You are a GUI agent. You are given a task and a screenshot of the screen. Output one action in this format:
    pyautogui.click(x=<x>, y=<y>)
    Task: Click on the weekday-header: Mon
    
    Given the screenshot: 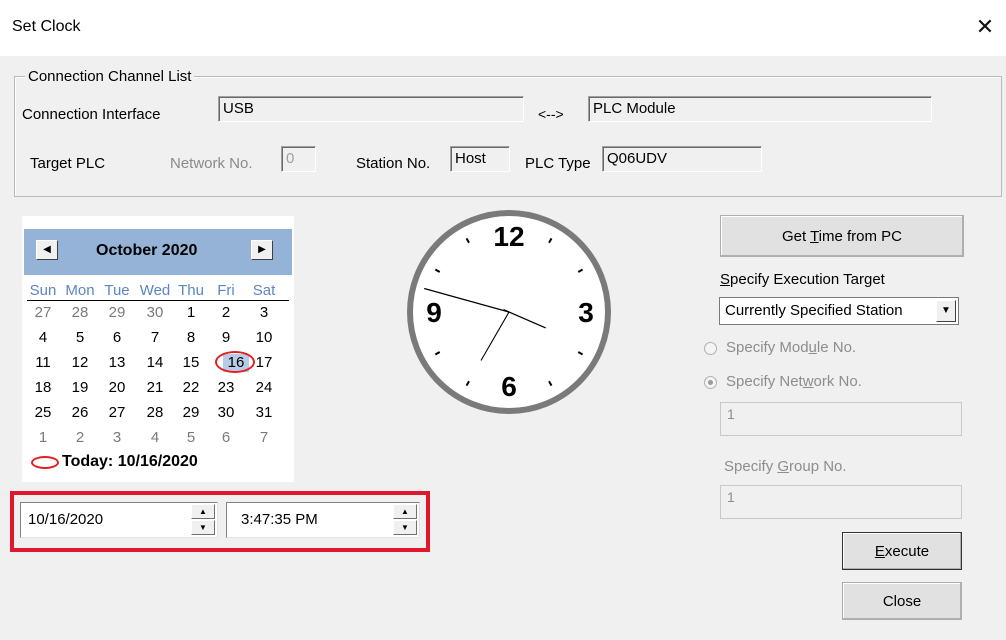 What is the action you would take?
    pyautogui.click(x=80, y=290)
    